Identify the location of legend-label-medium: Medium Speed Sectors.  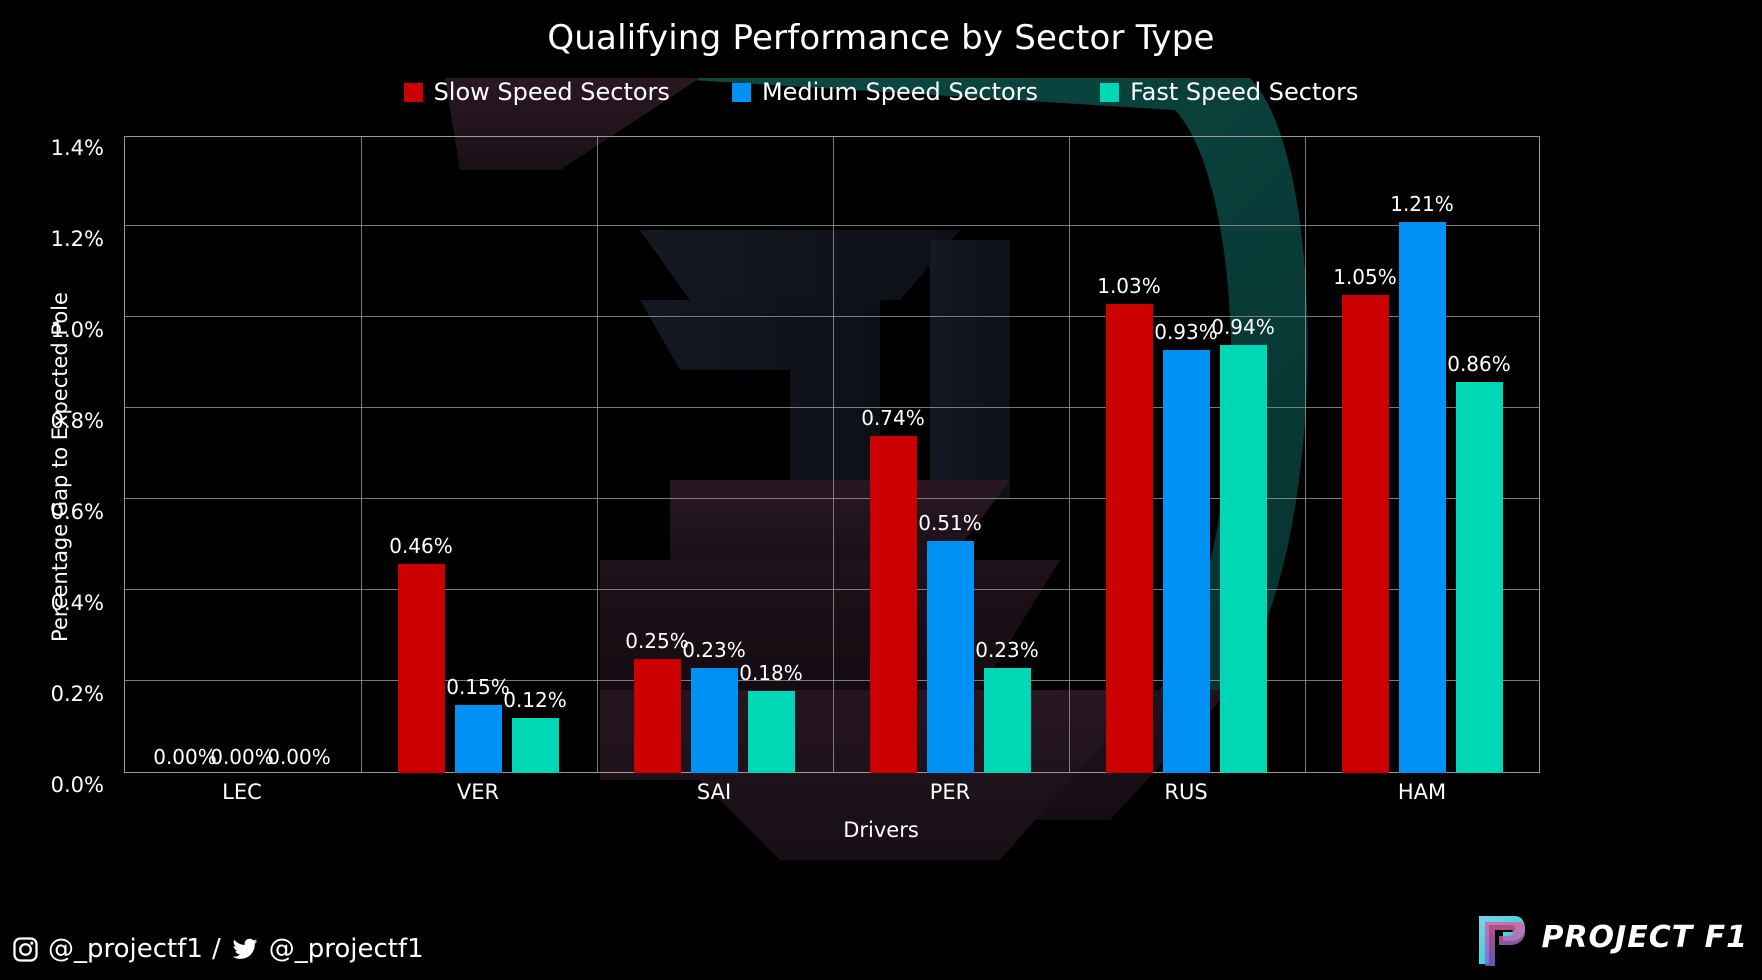
(900, 92).